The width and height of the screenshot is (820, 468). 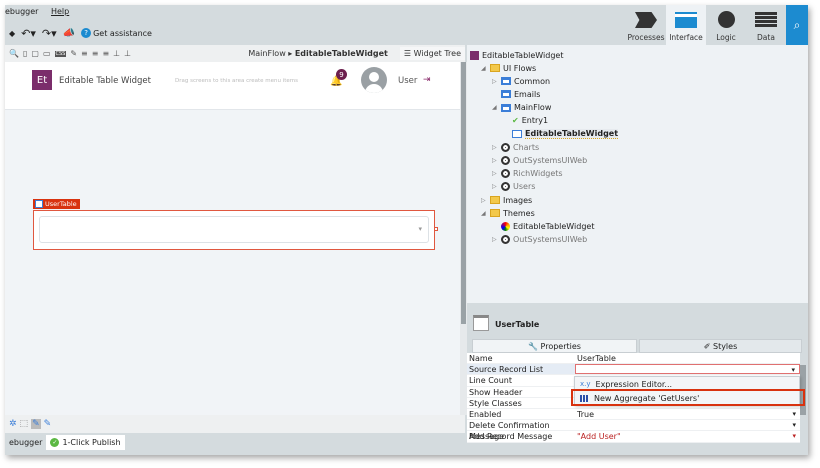 What do you see at coordinates (35, 53) in the screenshot?
I see `tablet-icon: ▢` at bounding box center [35, 53].